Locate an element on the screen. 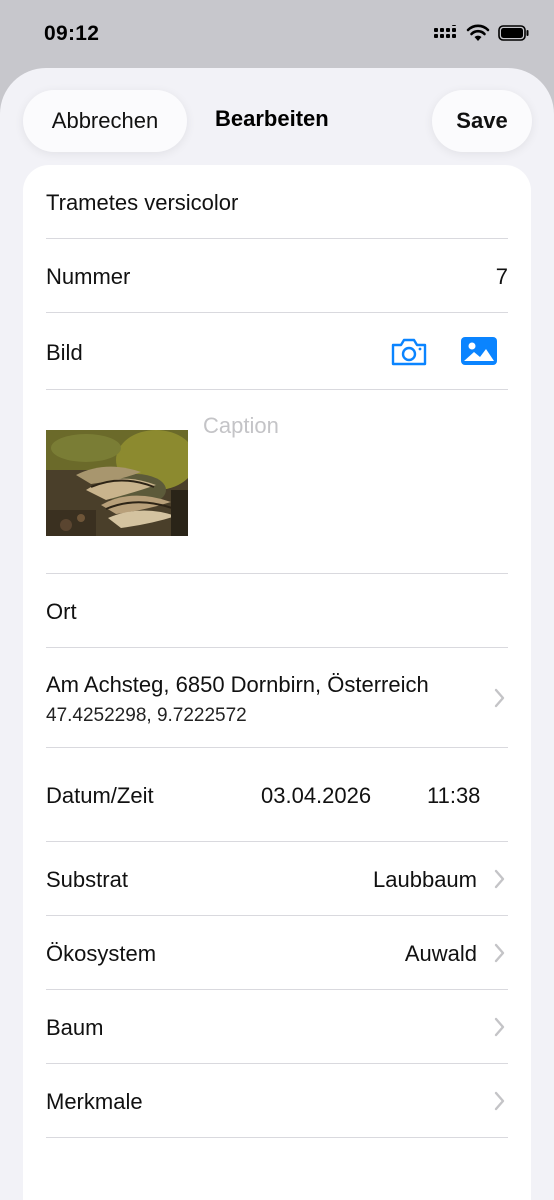  wifi-icon is located at coordinates (478, 32).